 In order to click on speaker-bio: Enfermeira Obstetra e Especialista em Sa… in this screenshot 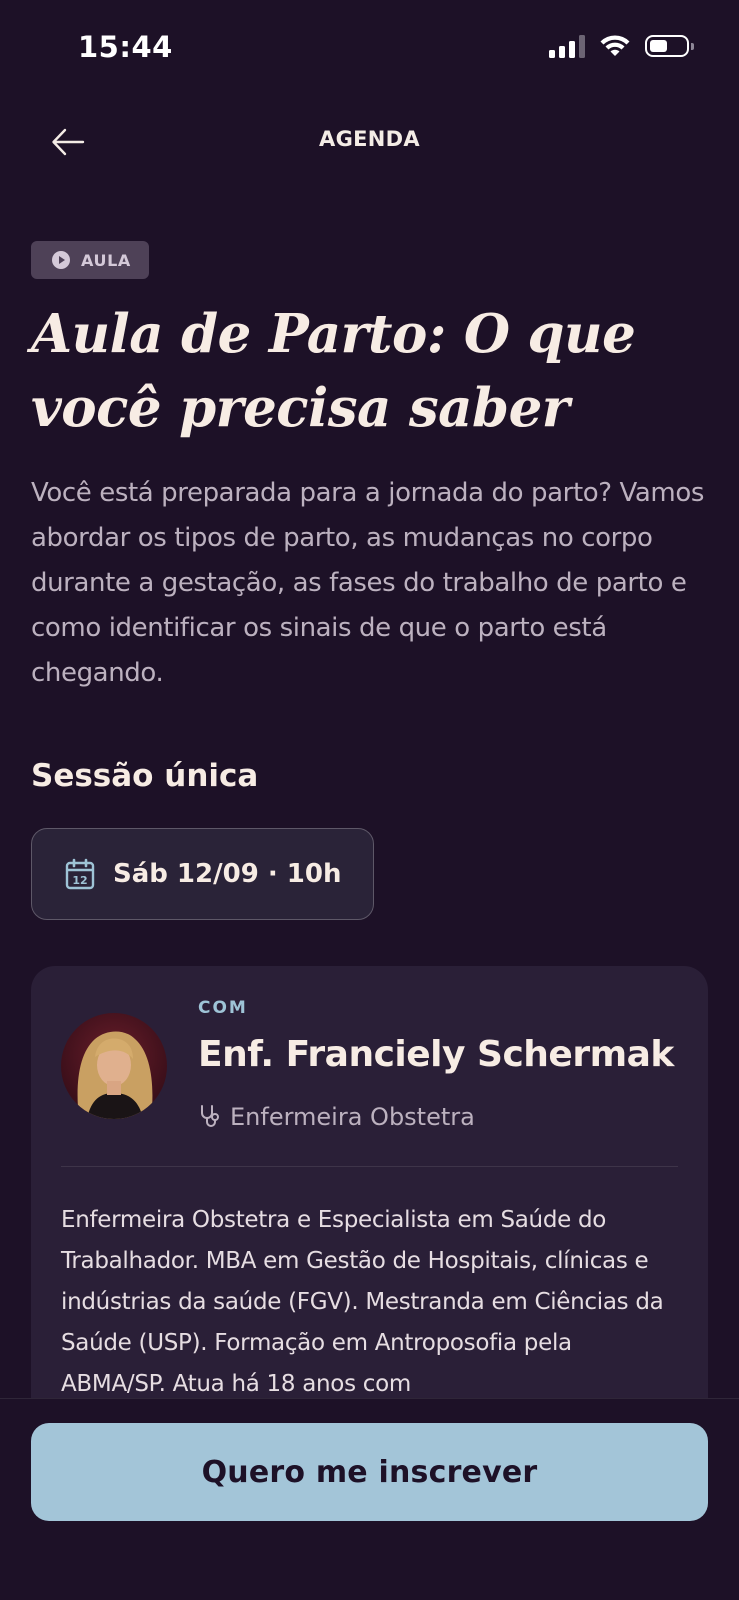, I will do `click(362, 1302)`.